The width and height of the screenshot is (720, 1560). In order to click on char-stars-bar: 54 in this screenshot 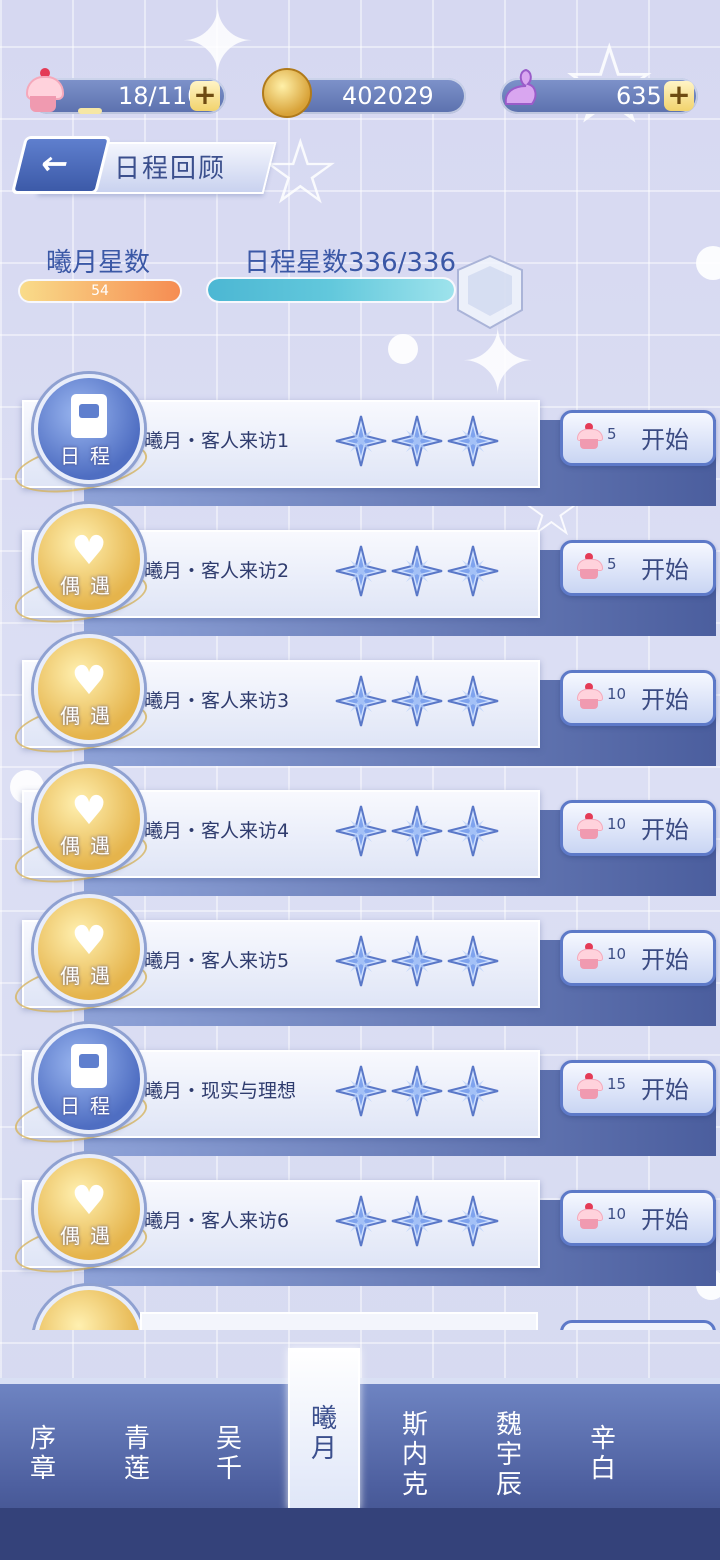, I will do `click(100, 291)`.